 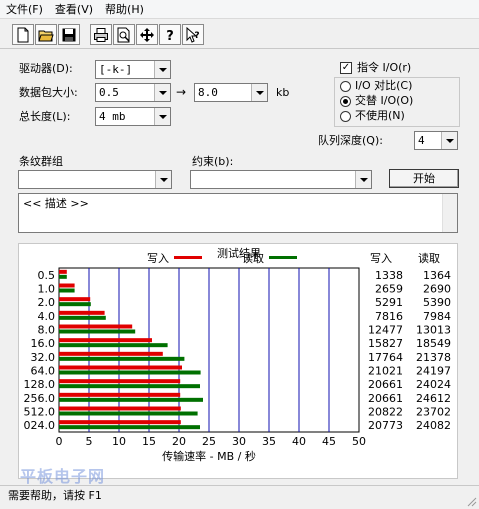 What do you see at coordinates (385, 330) in the screenshot?
I see `write-value: 12477` at bounding box center [385, 330].